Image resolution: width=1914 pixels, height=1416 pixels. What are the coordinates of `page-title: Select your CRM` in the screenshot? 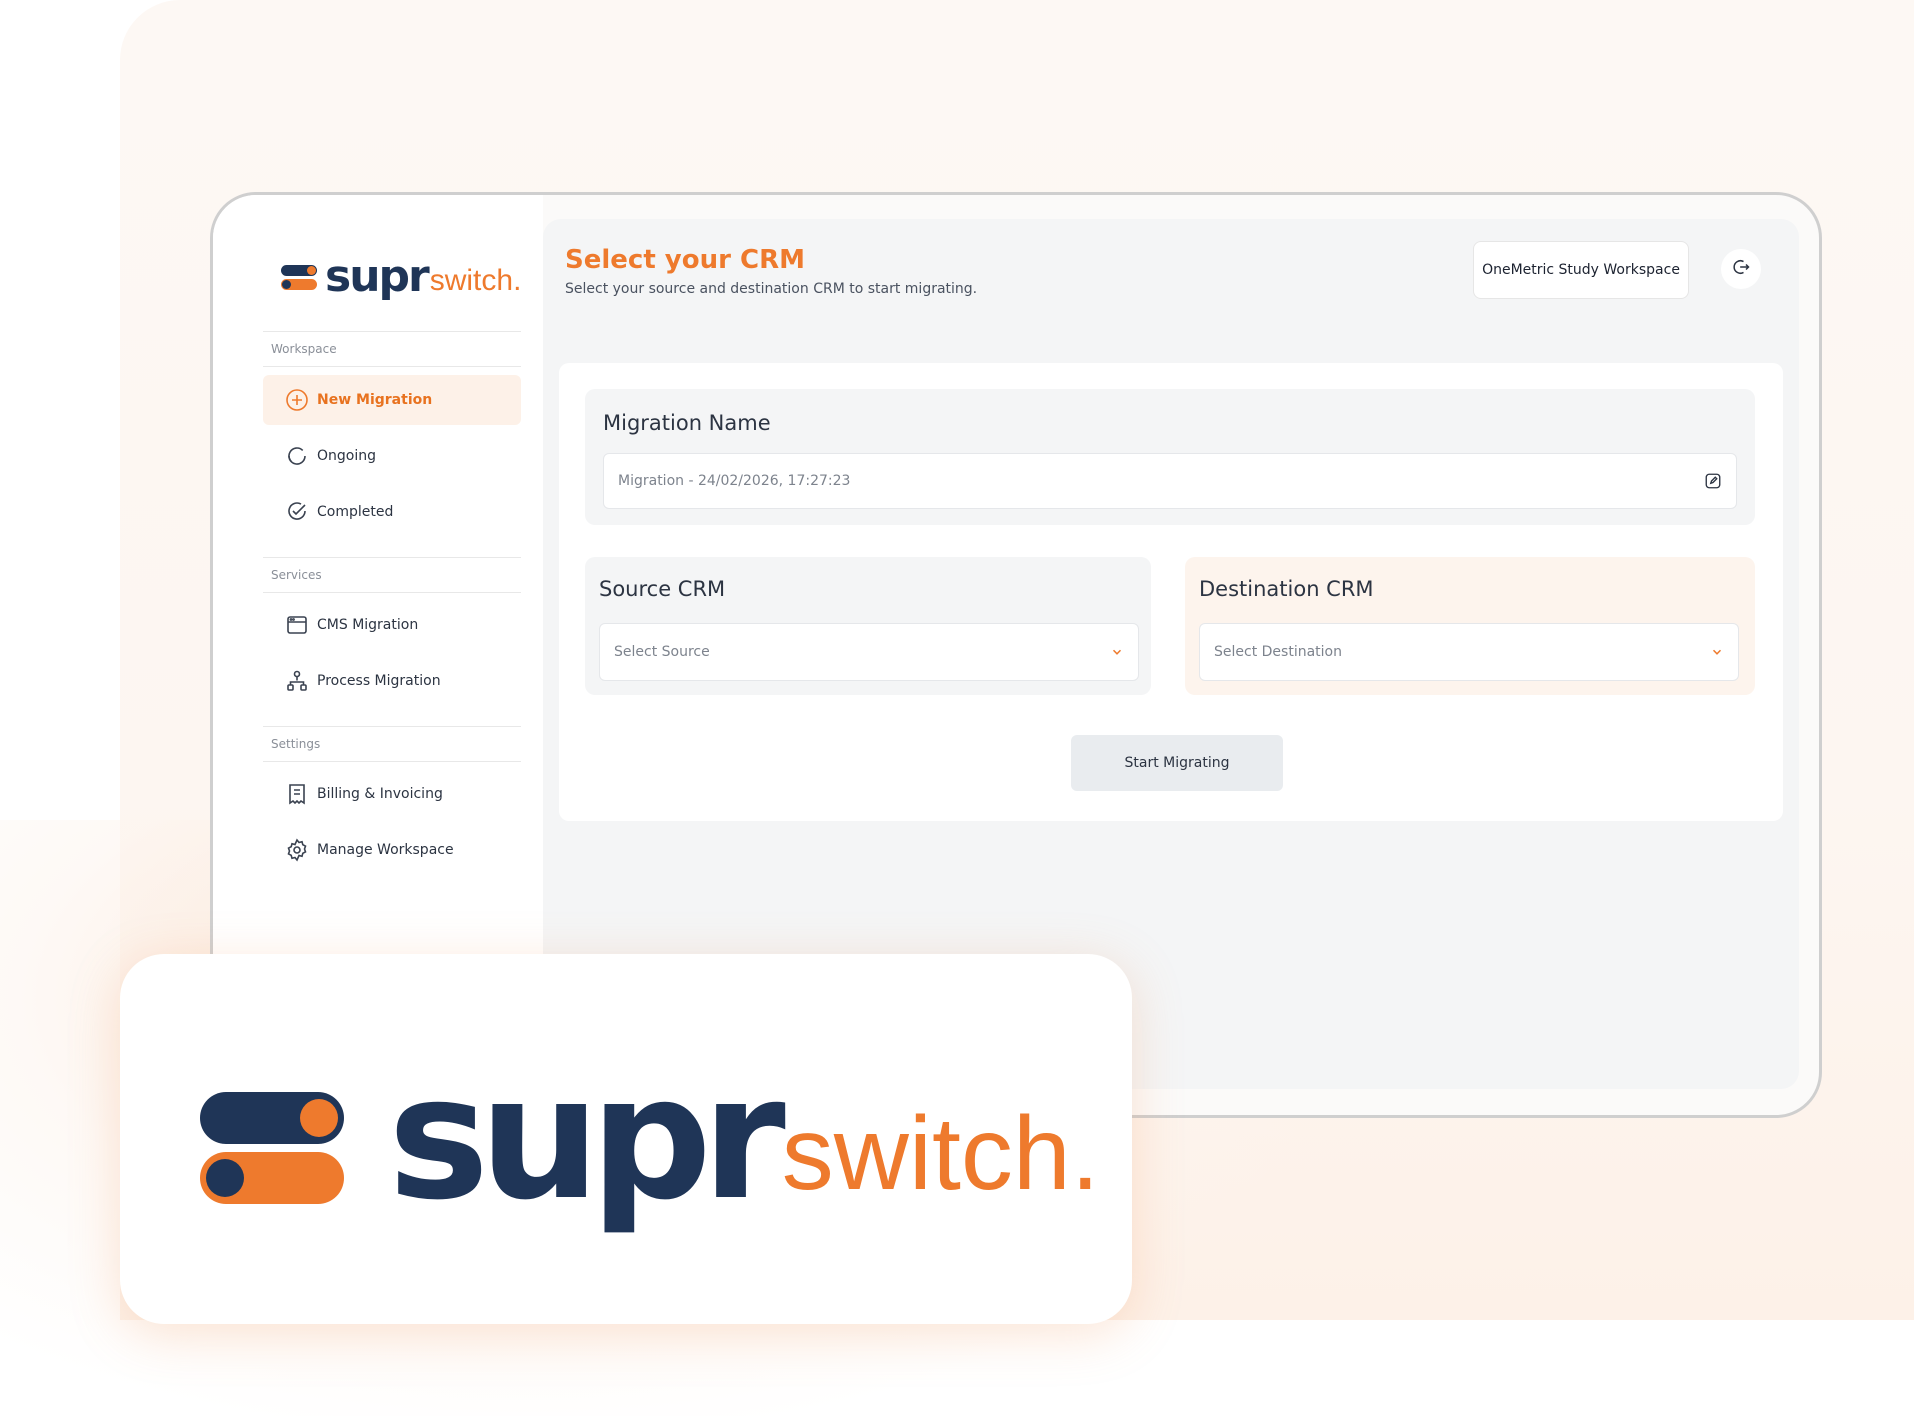 It's located at (685, 260).